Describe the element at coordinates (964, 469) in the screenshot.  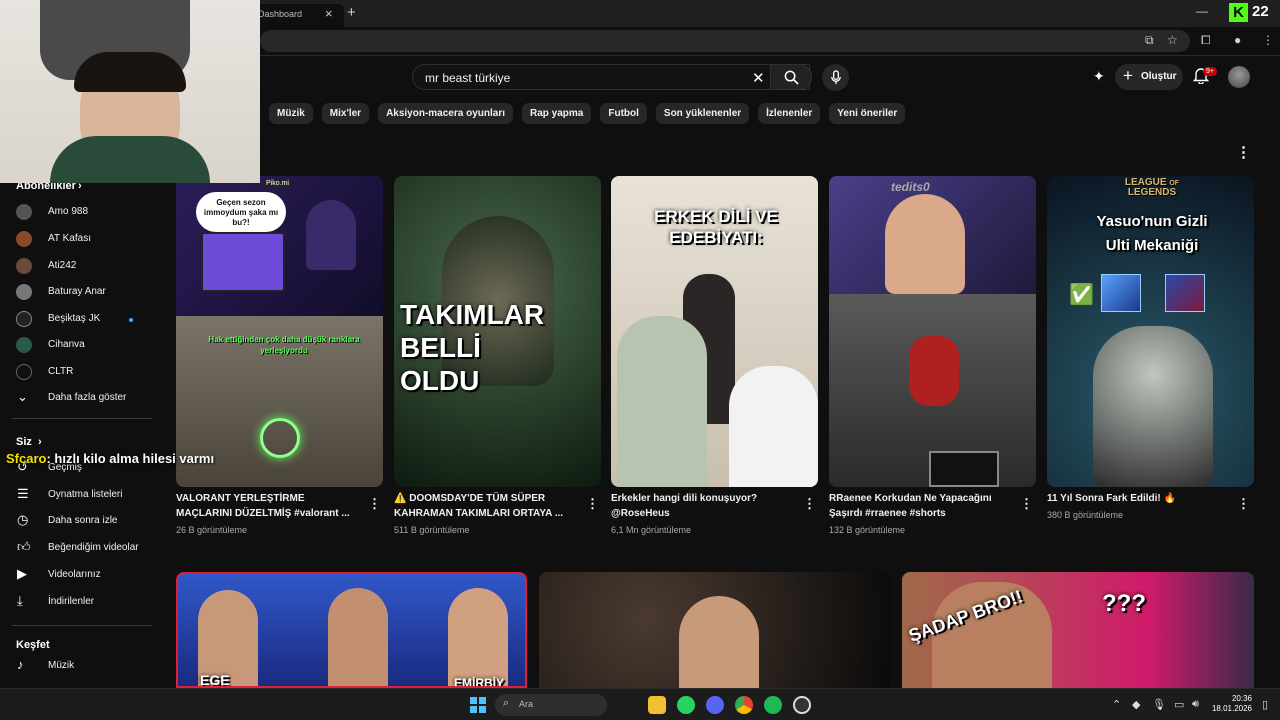
I see `tv-shape` at that location.